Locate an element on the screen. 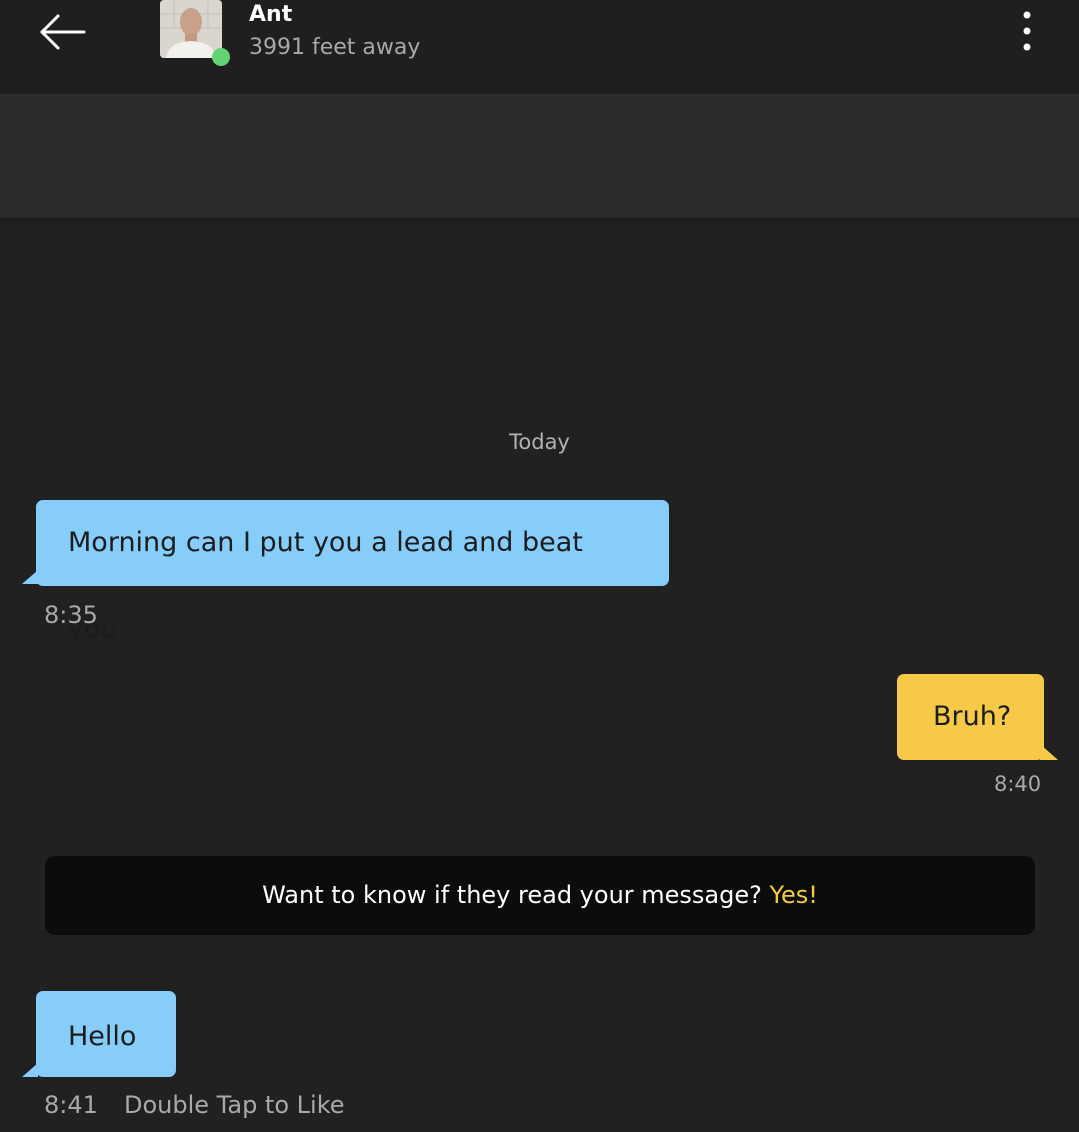 The width and height of the screenshot is (1079, 1132). user-name: Ant is located at coordinates (270, 14).